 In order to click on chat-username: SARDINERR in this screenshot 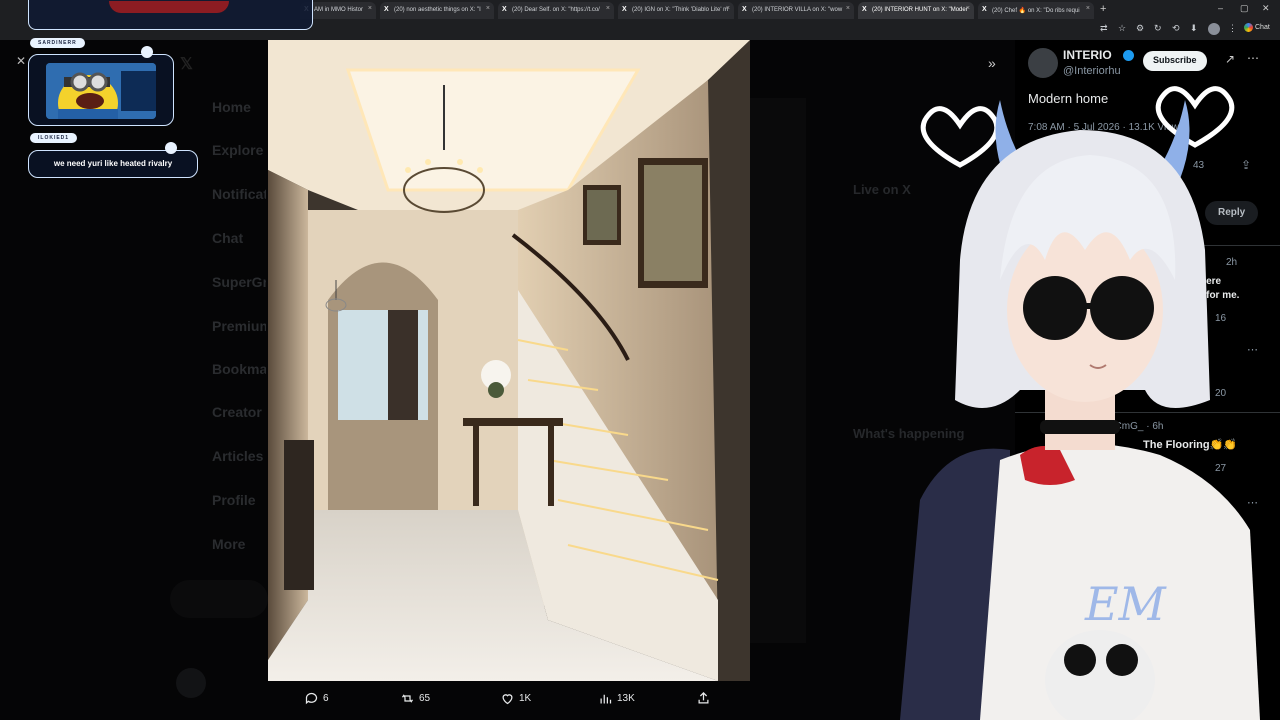, I will do `click(57, 43)`.